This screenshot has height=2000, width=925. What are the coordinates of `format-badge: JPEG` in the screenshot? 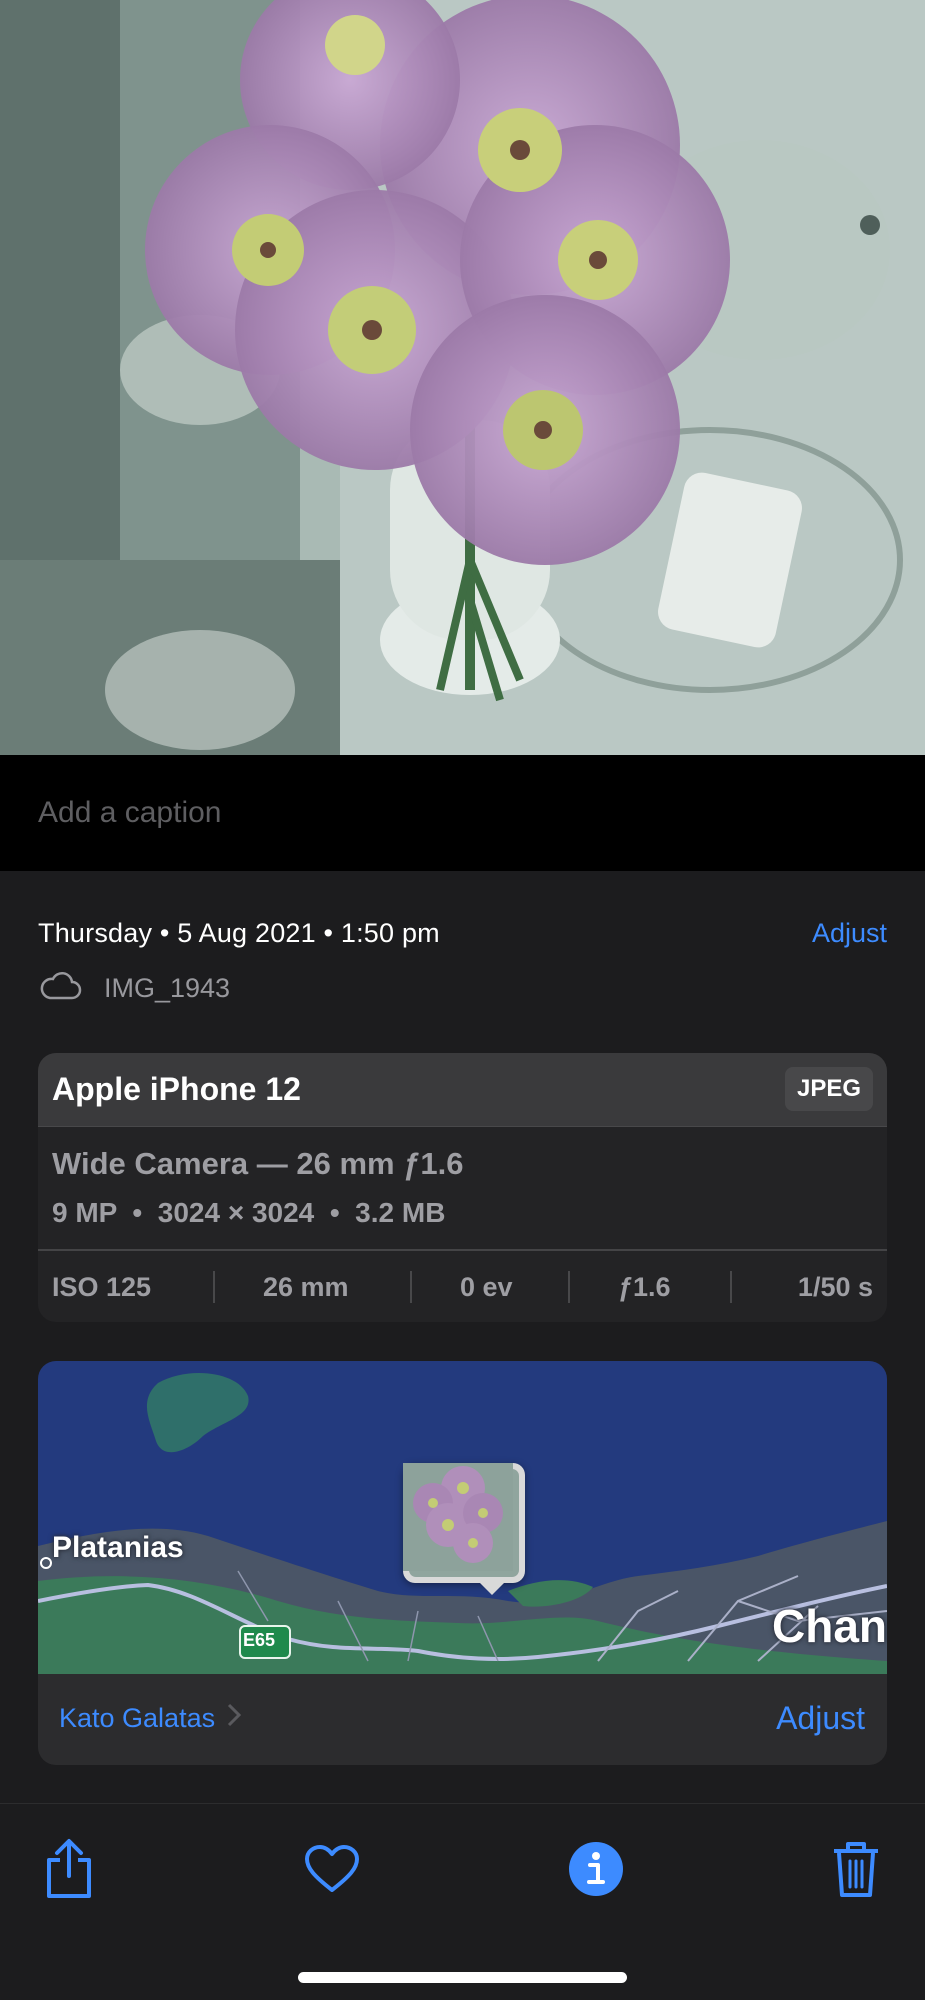 It's located at (828, 1089).